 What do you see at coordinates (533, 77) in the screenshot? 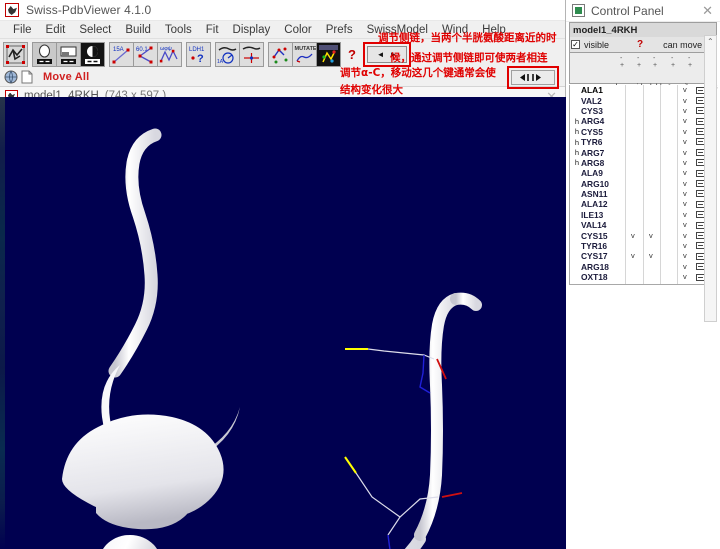
I see `move-alpha-c-button` at bounding box center [533, 77].